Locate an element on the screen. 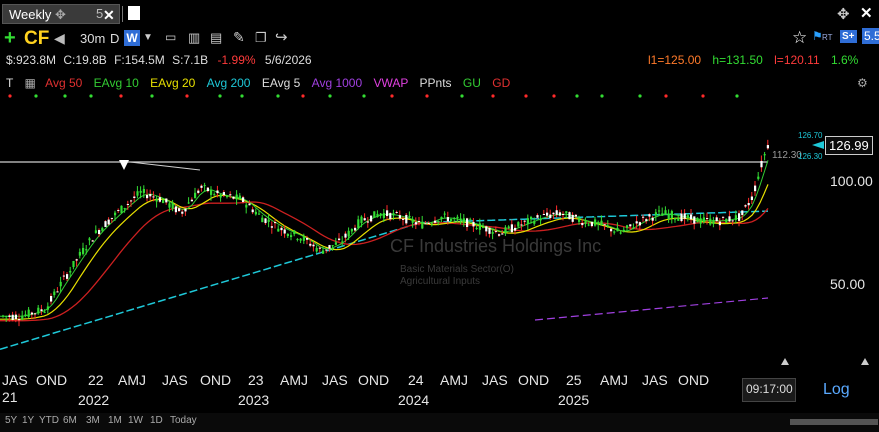  new-tab-icon is located at coordinates (134, 13).